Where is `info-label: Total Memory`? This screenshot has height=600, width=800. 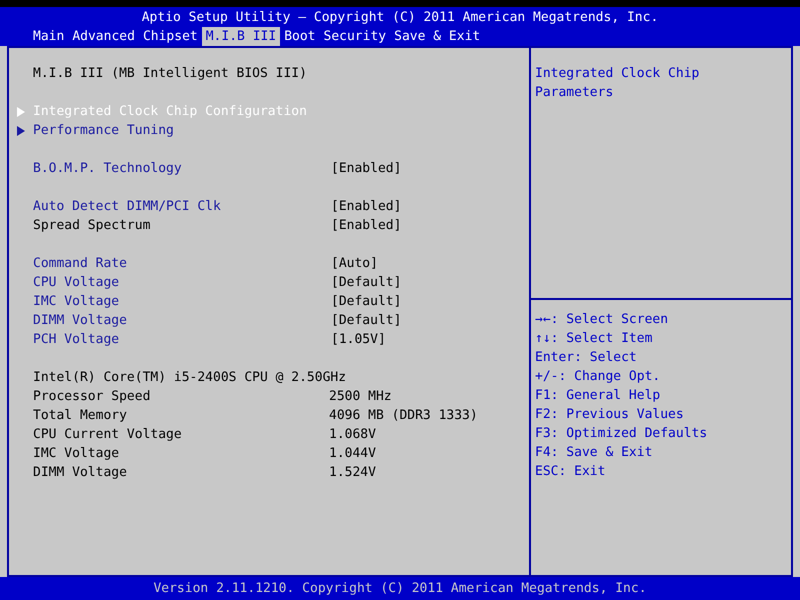 info-label: Total Memory is located at coordinates (80, 416).